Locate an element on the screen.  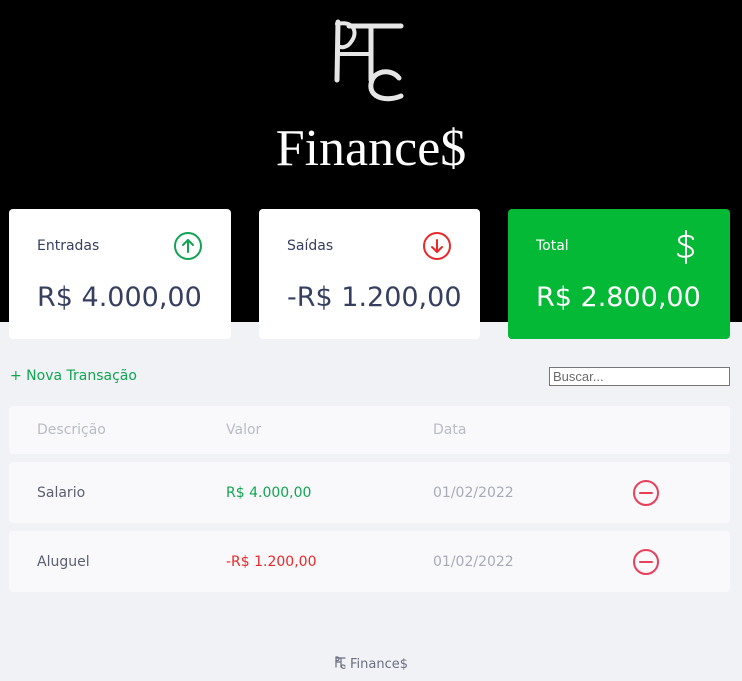
total-value: R$ 2.800,00 is located at coordinates (618, 297).